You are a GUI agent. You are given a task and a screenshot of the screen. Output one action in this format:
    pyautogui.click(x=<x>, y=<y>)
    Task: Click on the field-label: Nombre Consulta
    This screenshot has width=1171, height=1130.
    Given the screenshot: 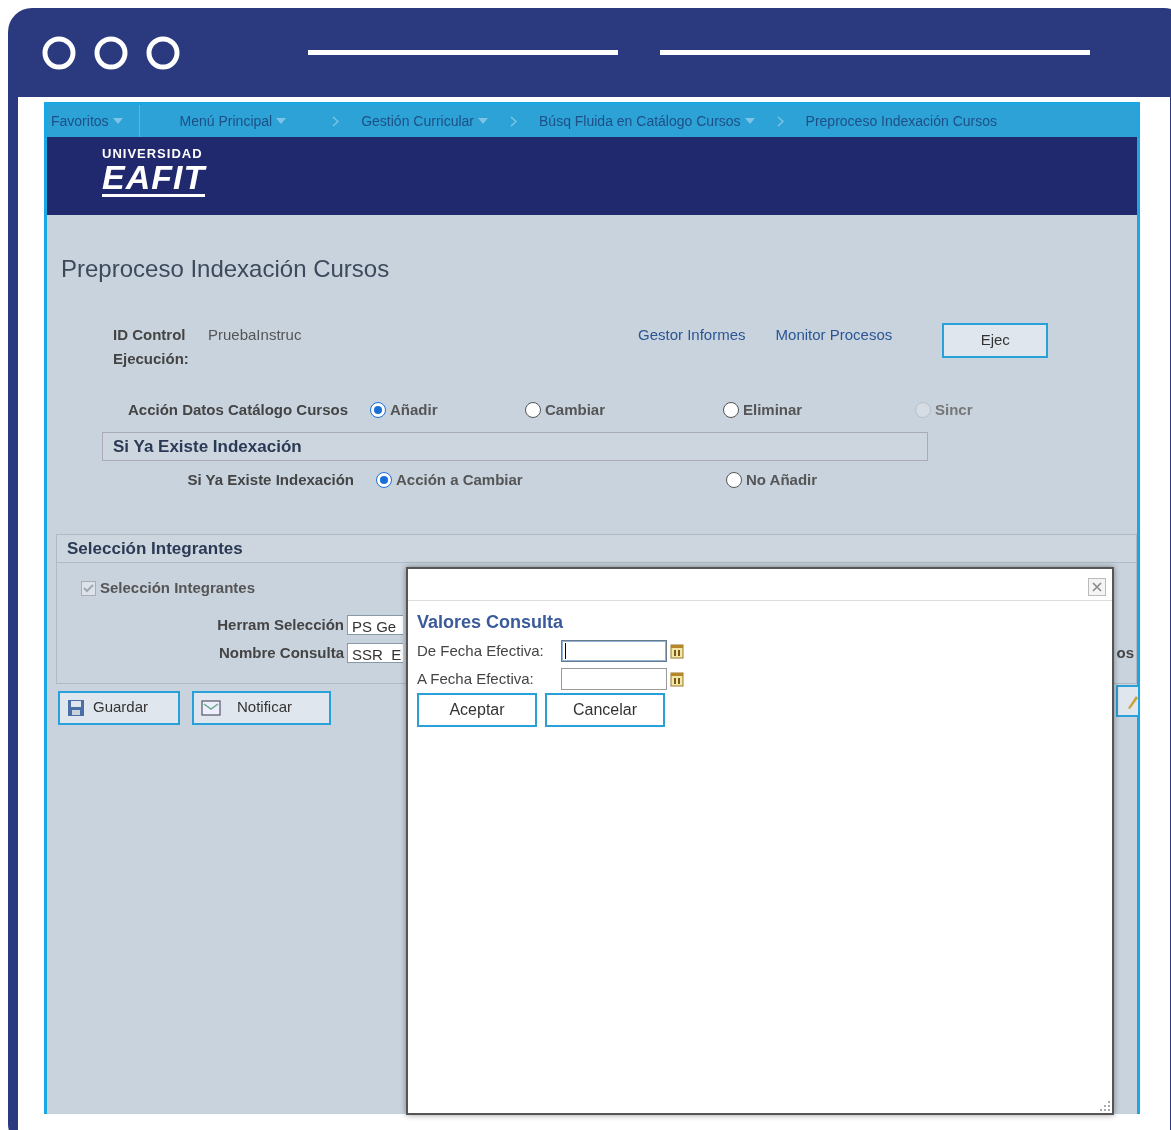 What is the action you would take?
    pyautogui.click(x=281, y=653)
    